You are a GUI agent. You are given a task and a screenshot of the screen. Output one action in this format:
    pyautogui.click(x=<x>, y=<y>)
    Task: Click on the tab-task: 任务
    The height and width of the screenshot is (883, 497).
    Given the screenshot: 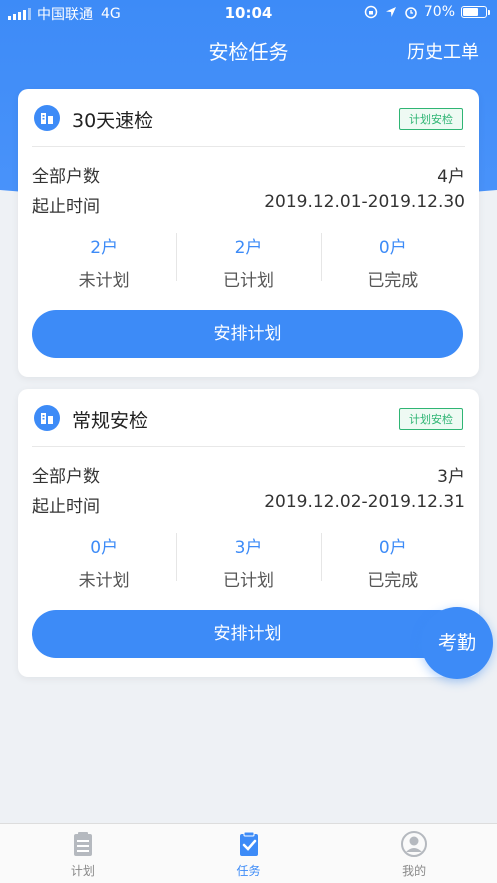 What is the action you would take?
    pyautogui.click(x=249, y=853)
    